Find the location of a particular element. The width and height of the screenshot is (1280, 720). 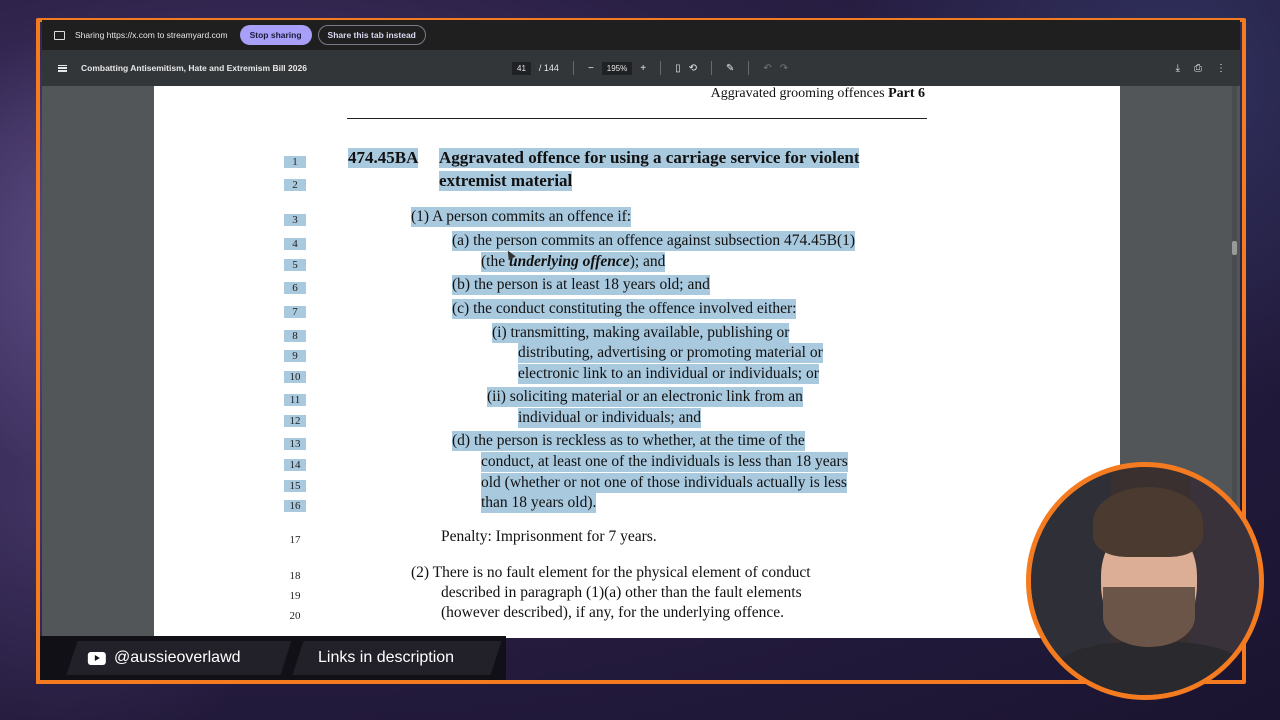

channel-handle: @aussieoverlawd is located at coordinates (177, 657).